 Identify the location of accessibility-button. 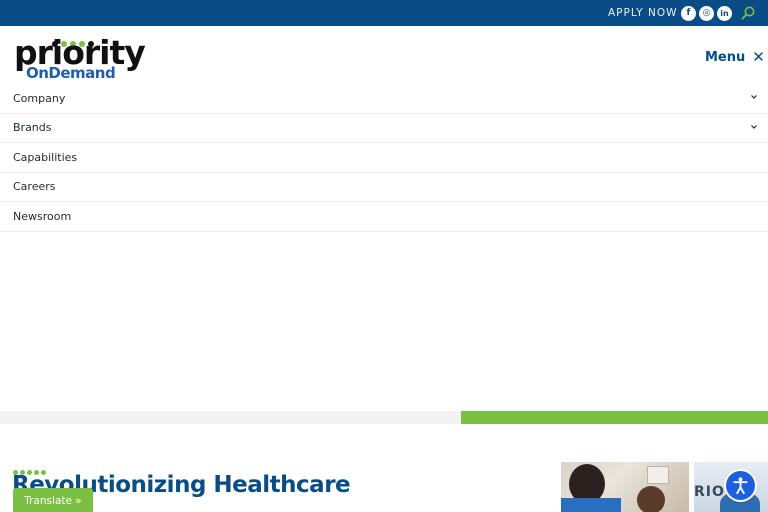
(740, 485).